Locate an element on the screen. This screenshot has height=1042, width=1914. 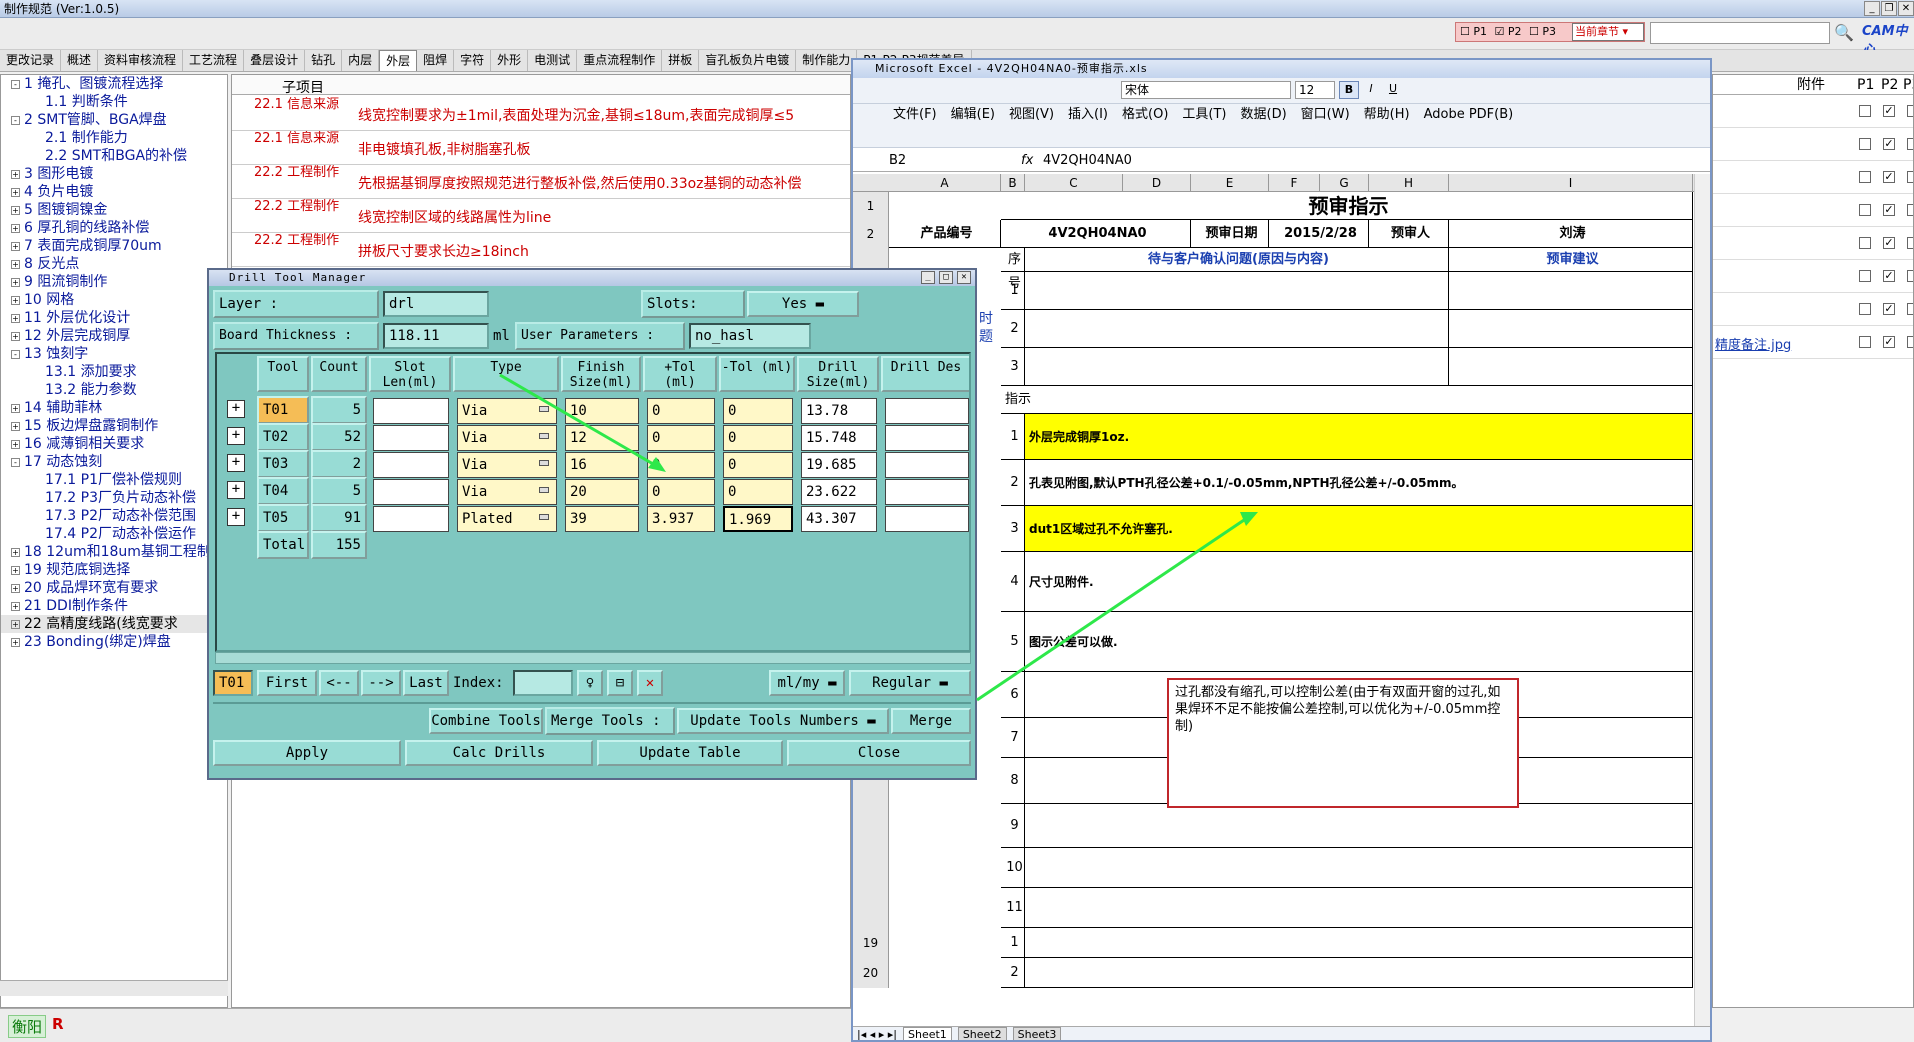
sheet-title: 预审指示 is located at coordinates (1347, 206).